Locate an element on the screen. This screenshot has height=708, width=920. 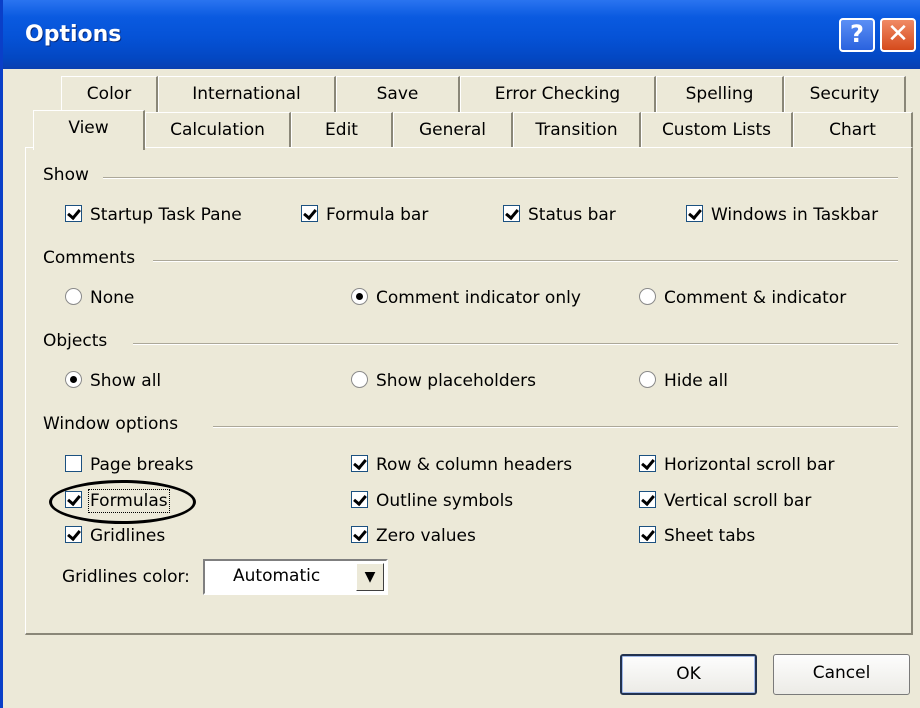
checkbox-label: Gridlines is located at coordinates (128, 536).